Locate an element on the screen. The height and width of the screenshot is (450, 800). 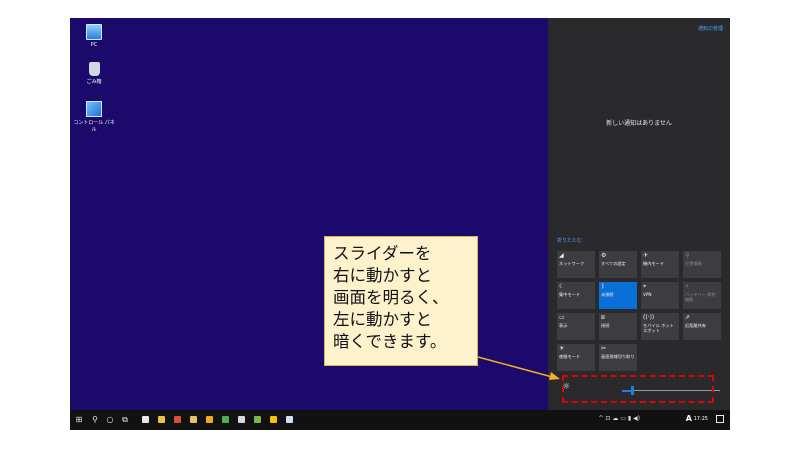
callout-arrow-line is located at coordinates (517, 367).